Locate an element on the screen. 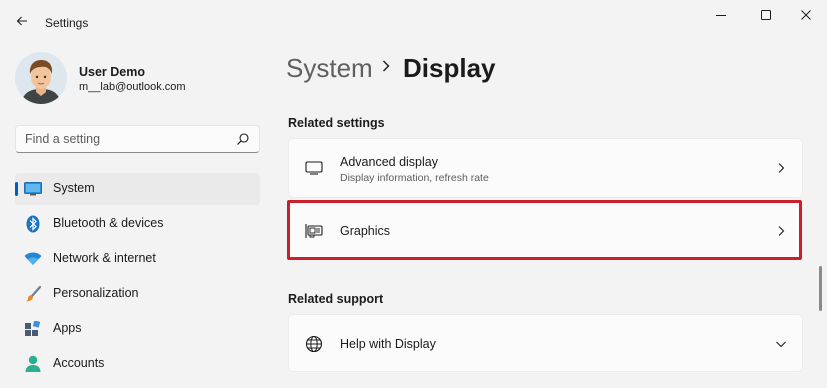 The width and height of the screenshot is (827, 388). sidebar-item-label: Apps is located at coordinates (67, 328).